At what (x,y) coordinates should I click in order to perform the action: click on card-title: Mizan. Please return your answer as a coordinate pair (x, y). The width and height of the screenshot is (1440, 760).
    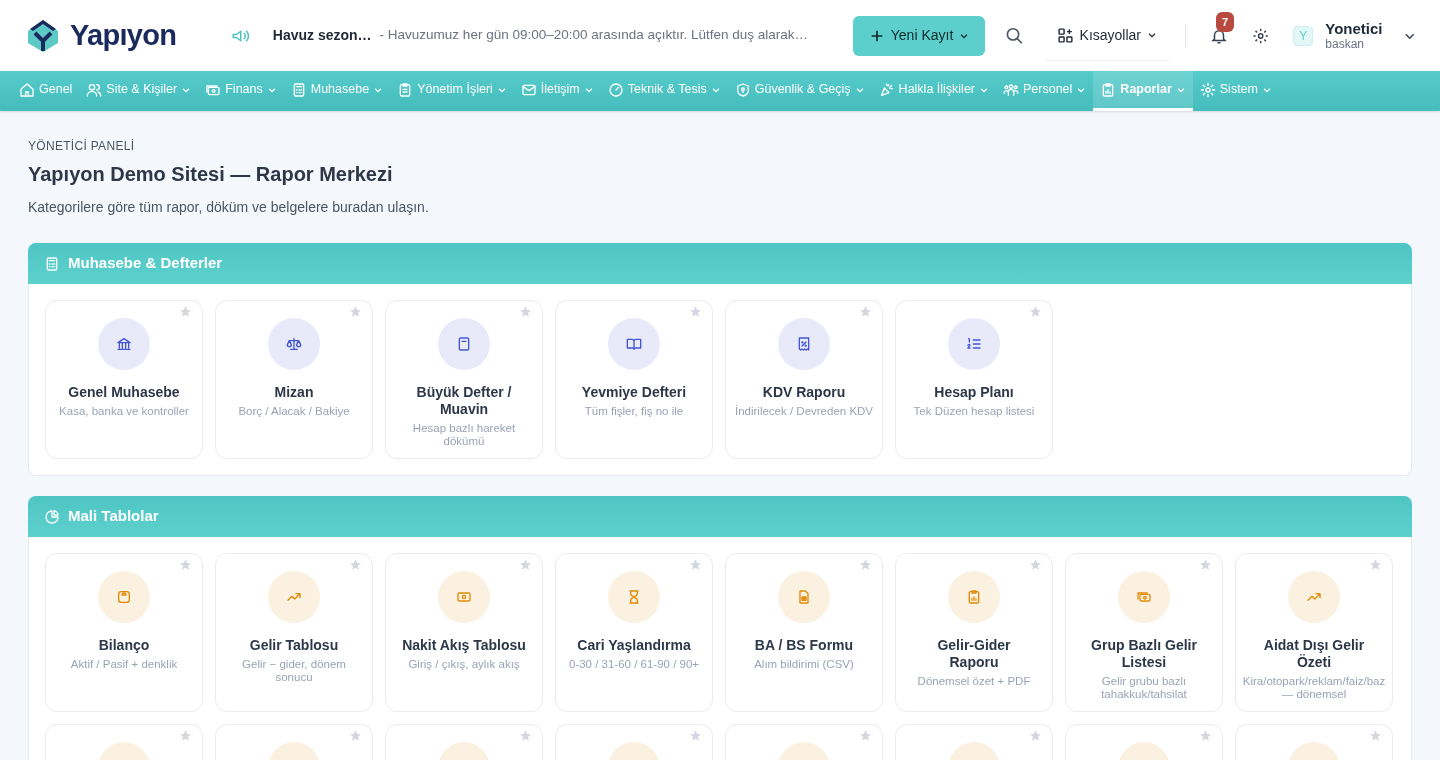
    Looking at the image, I should click on (294, 392).